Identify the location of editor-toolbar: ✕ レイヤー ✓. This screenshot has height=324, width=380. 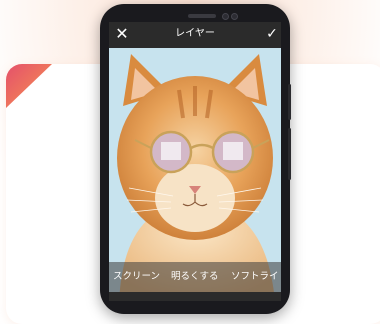
(195, 35).